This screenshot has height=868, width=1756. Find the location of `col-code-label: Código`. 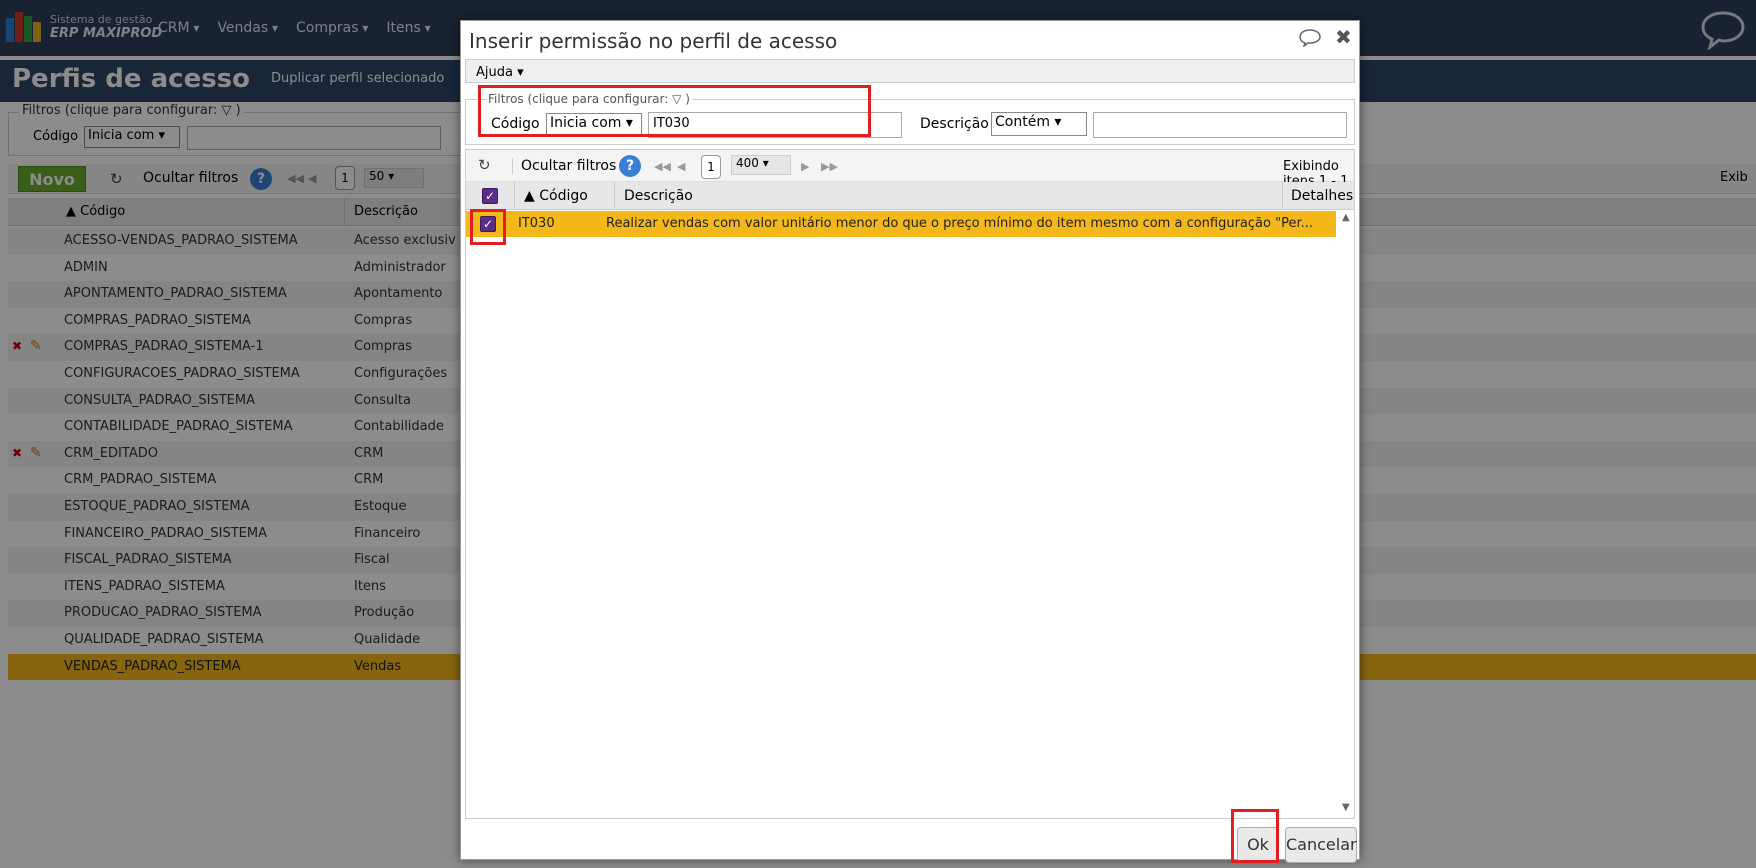

col-code-label: Código is located at coordinates (563, 196).